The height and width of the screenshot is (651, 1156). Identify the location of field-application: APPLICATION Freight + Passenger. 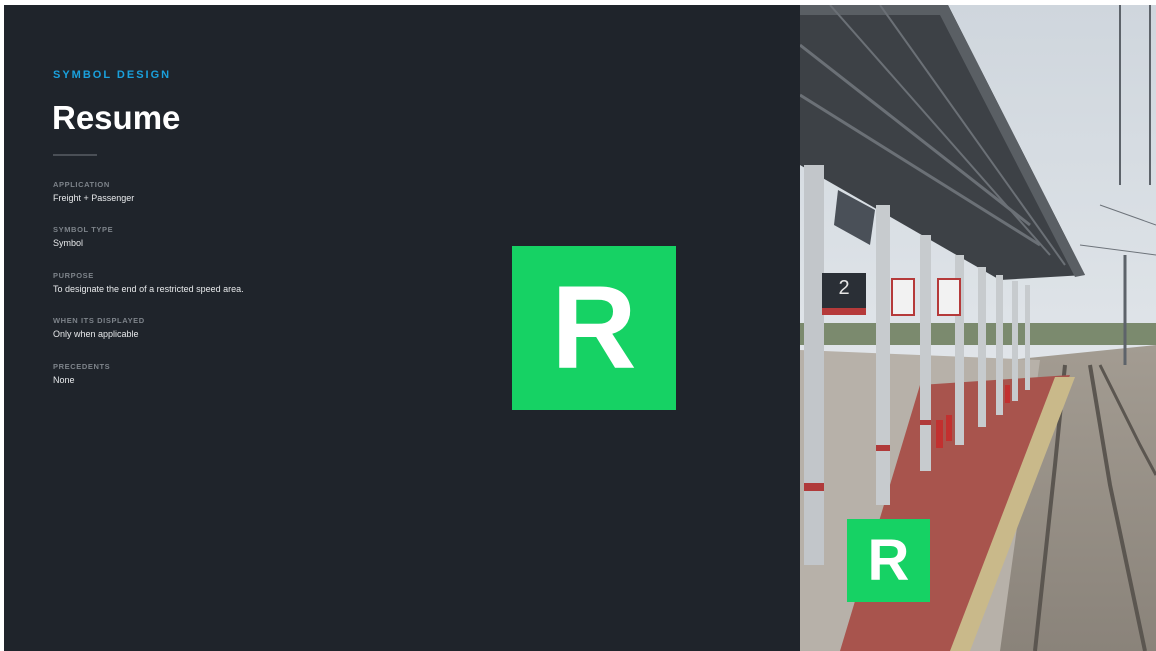
(93, 191).